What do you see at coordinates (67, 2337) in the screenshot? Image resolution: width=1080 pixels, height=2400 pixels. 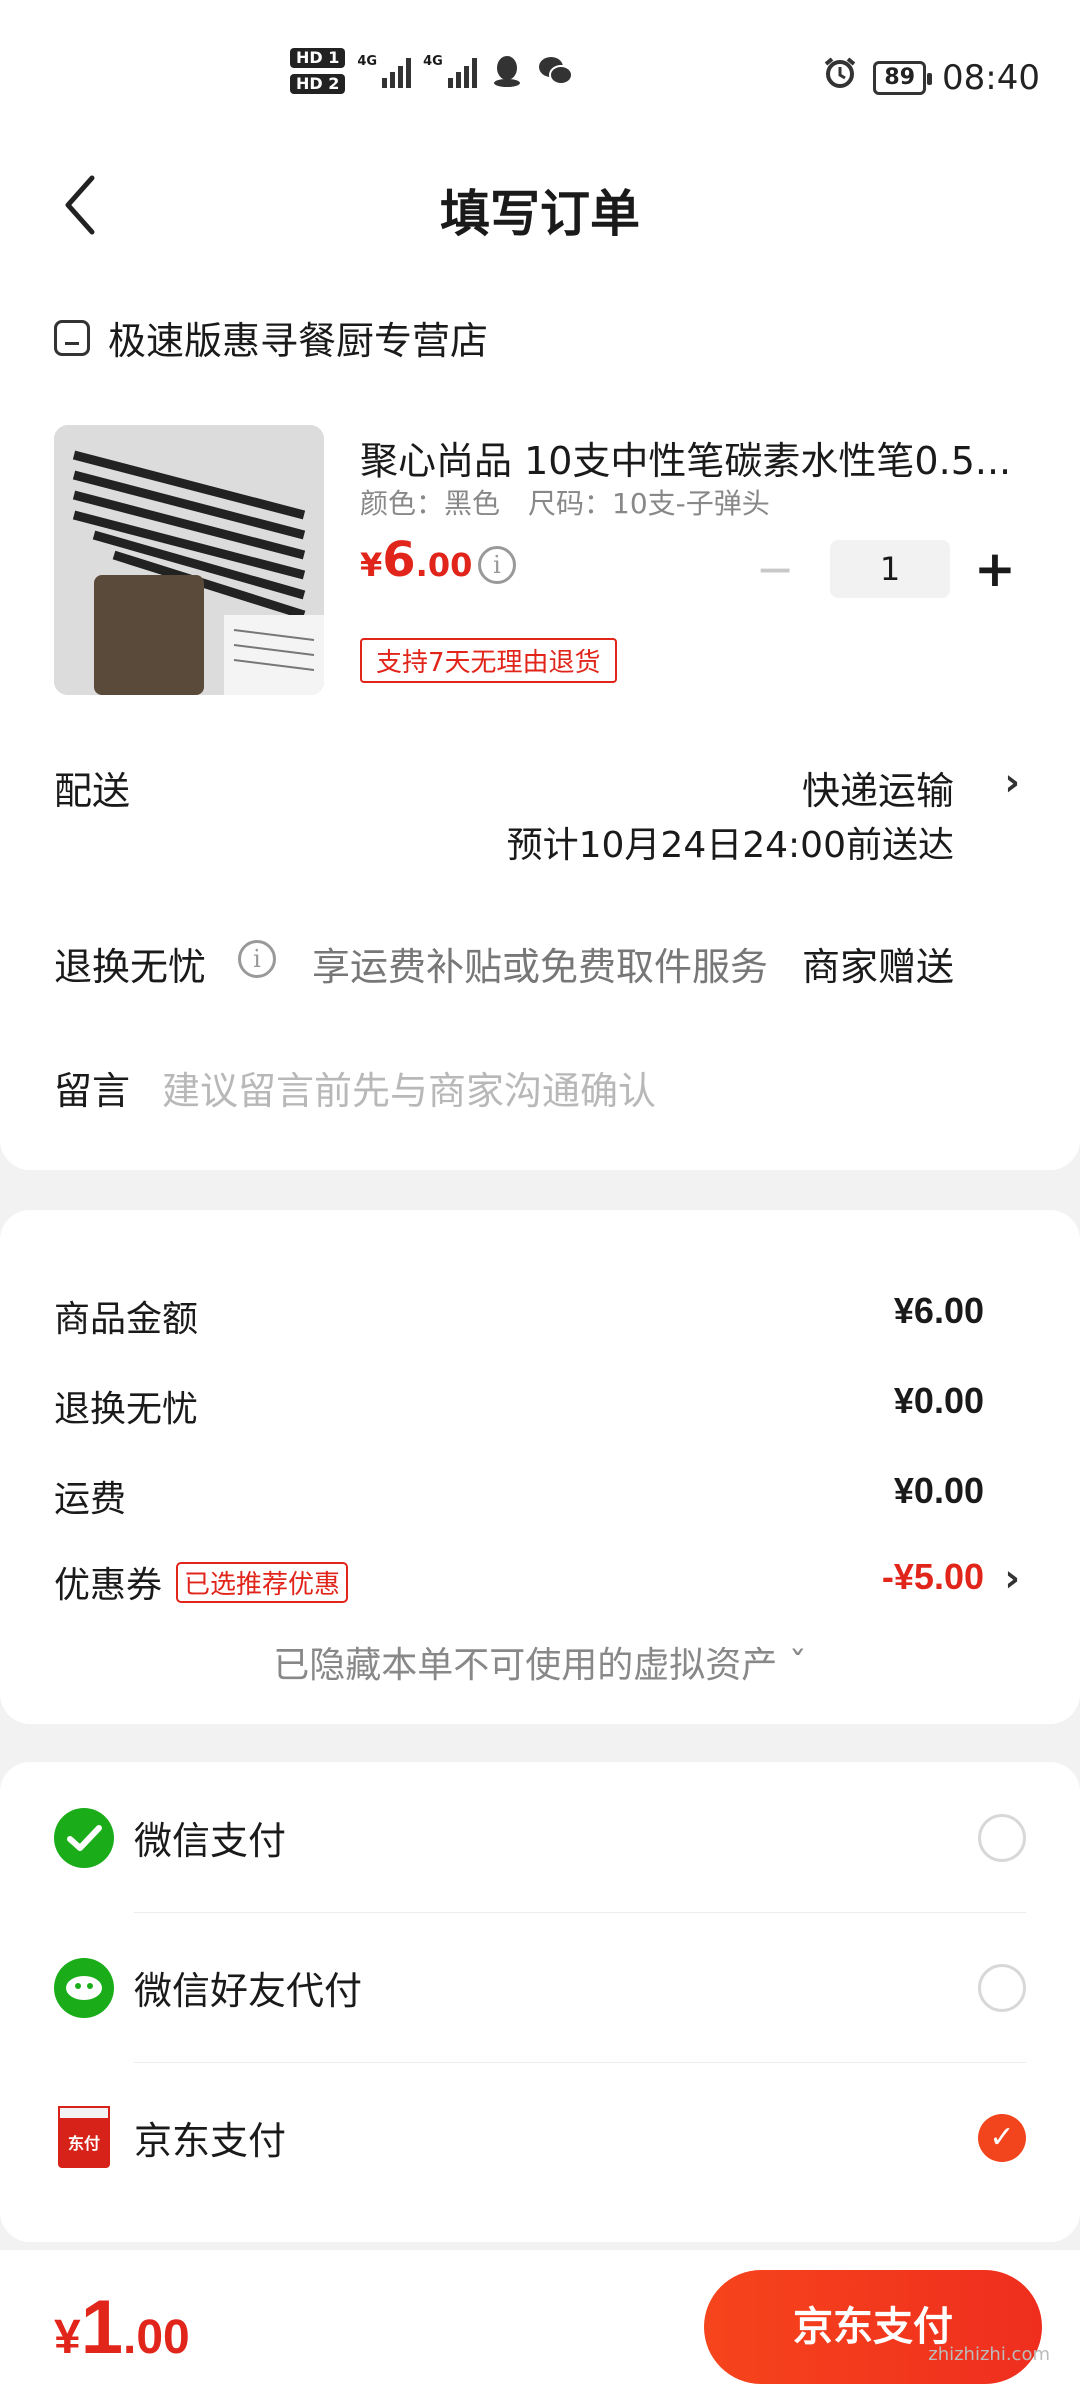 I see `total-currency: ¥` at bounding box center [67, 2337].